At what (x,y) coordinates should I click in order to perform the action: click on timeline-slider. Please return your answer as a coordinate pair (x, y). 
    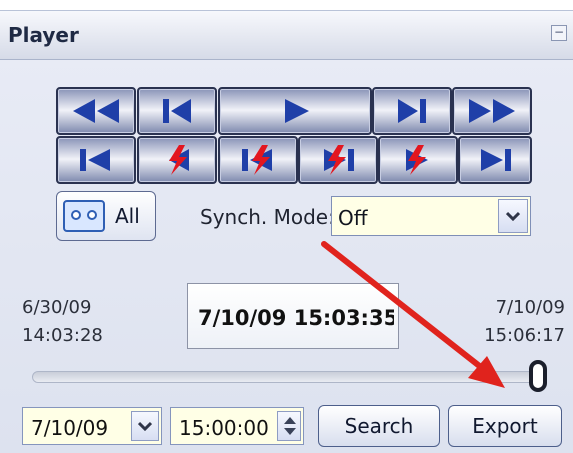
    Looking at the image, I should click on (286, 377).